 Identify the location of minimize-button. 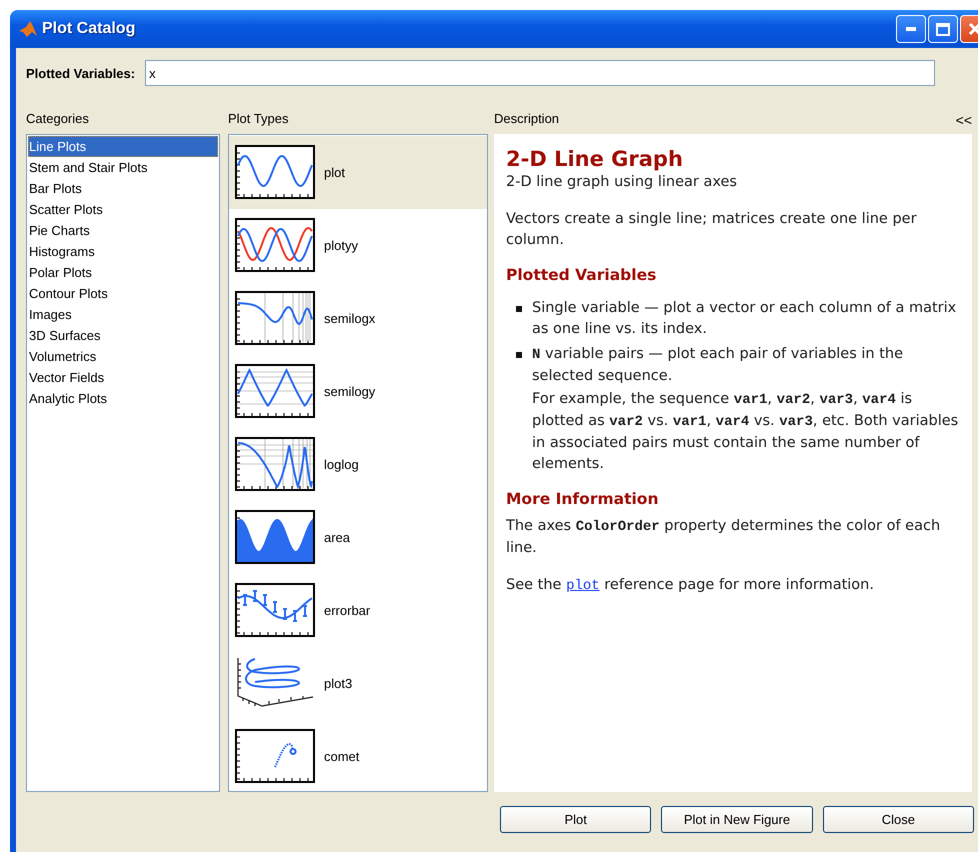
(911, 29).